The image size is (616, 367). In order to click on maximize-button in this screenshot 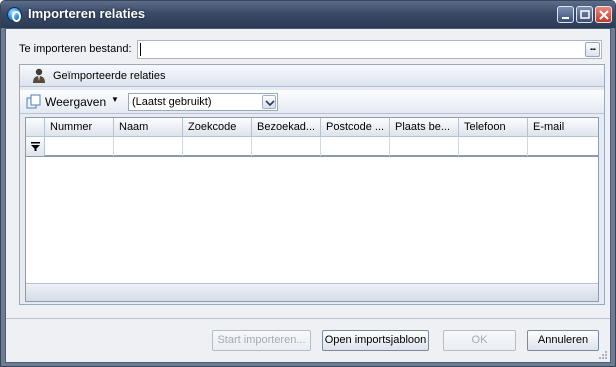, I will do `click(584, 14)`.